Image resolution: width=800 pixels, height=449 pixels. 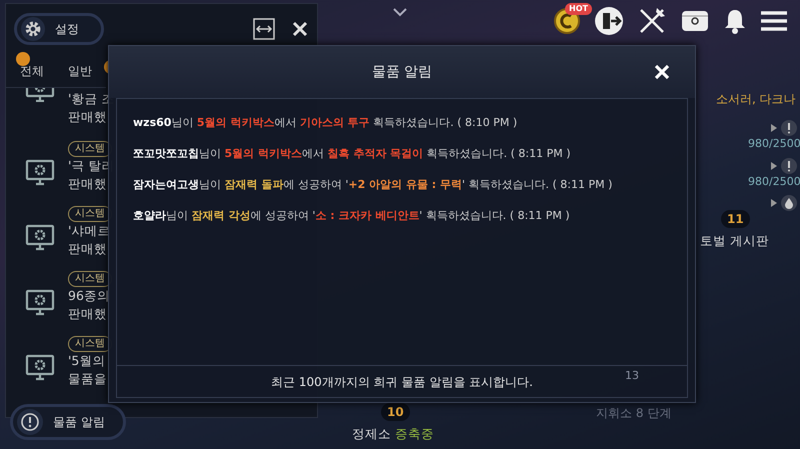 What do you see at coordinates (788, 203) in the screenshot?
I see `drop-icon` at bounding box center [788, 203].